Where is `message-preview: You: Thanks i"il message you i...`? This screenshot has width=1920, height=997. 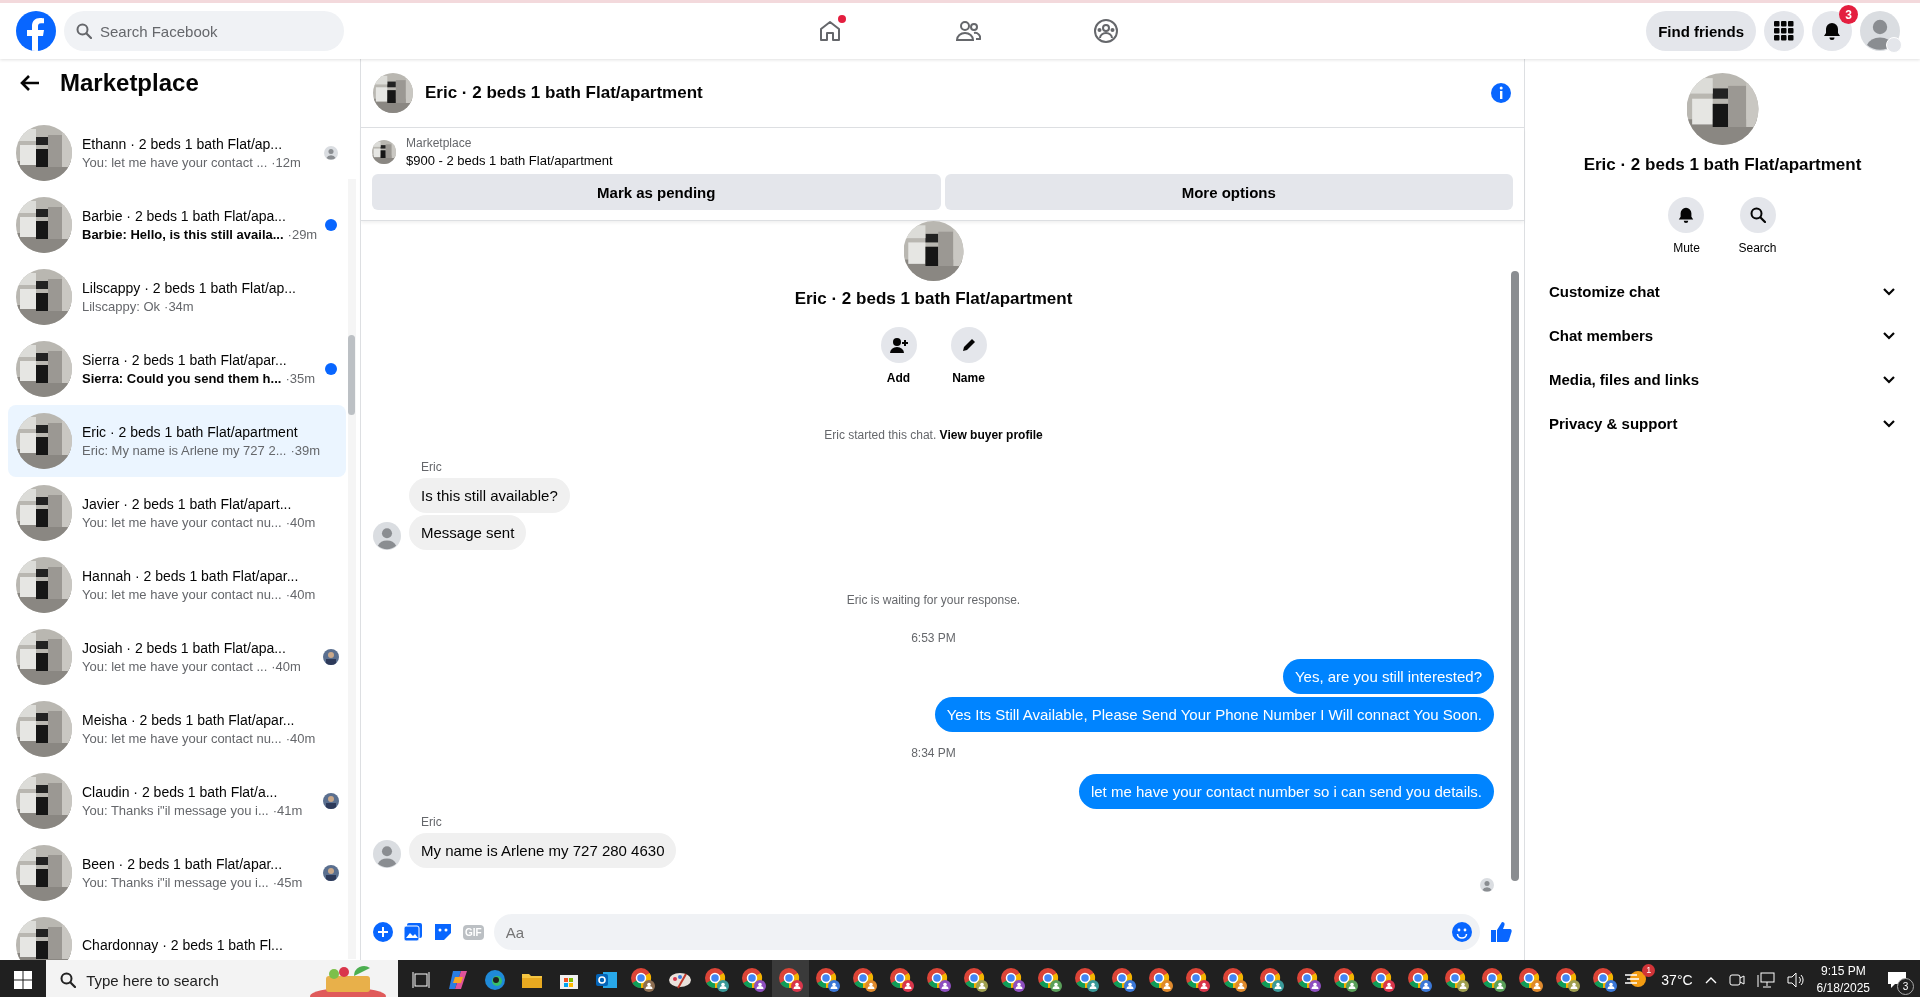 message-preview: You: Thanks i"il message you i... is located at coordinates (175, 882).